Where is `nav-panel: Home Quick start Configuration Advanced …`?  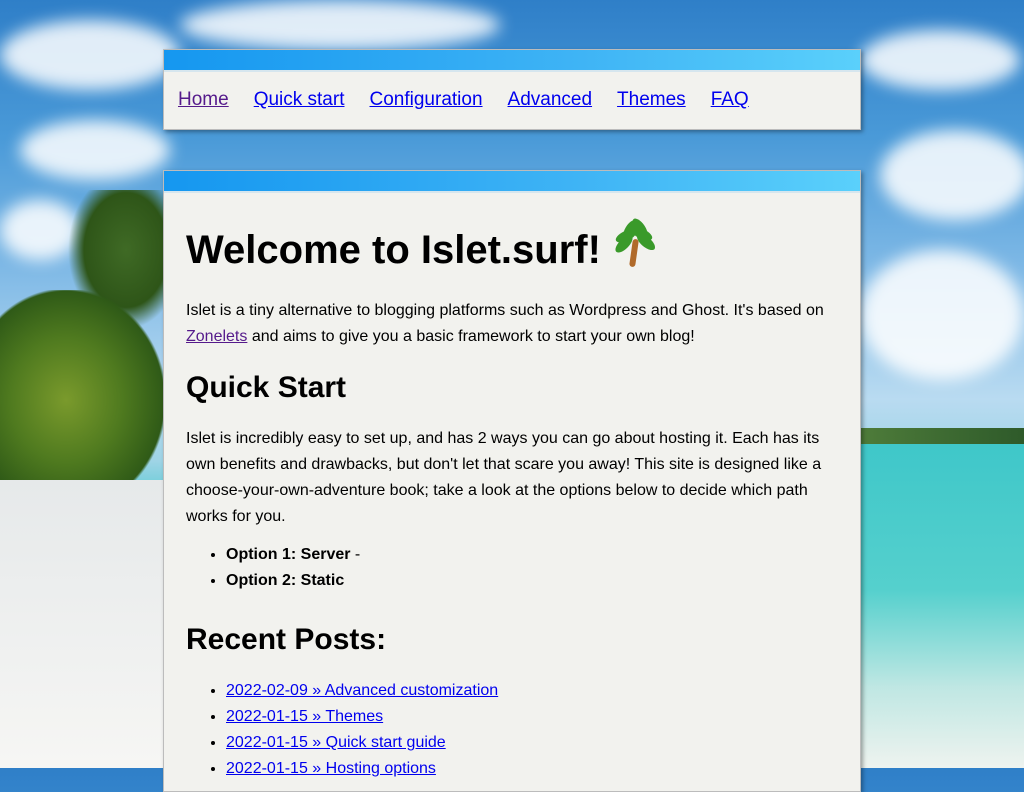 nav-panel: Home Quick start Configuration Advanced … is located at coordinates (512, 89).